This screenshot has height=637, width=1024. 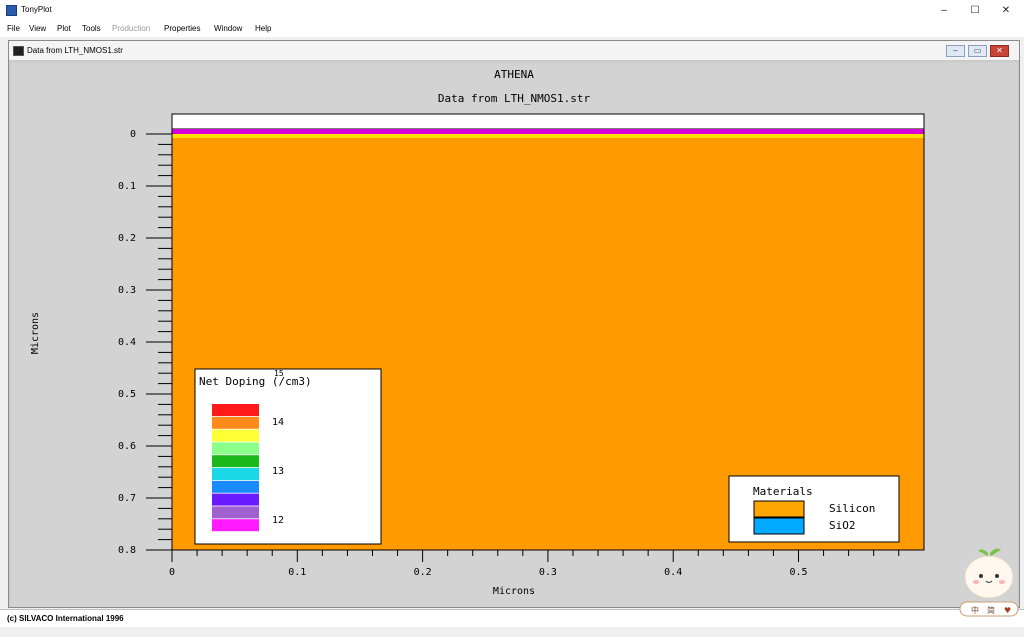 What do you see at coordinates (145, 342) in the screenshot?
I see `y-axis: 0 0.1 0.2 0.3 0.4 0.5 0.6 0.7 0.8` at bounding box center [145, 342].